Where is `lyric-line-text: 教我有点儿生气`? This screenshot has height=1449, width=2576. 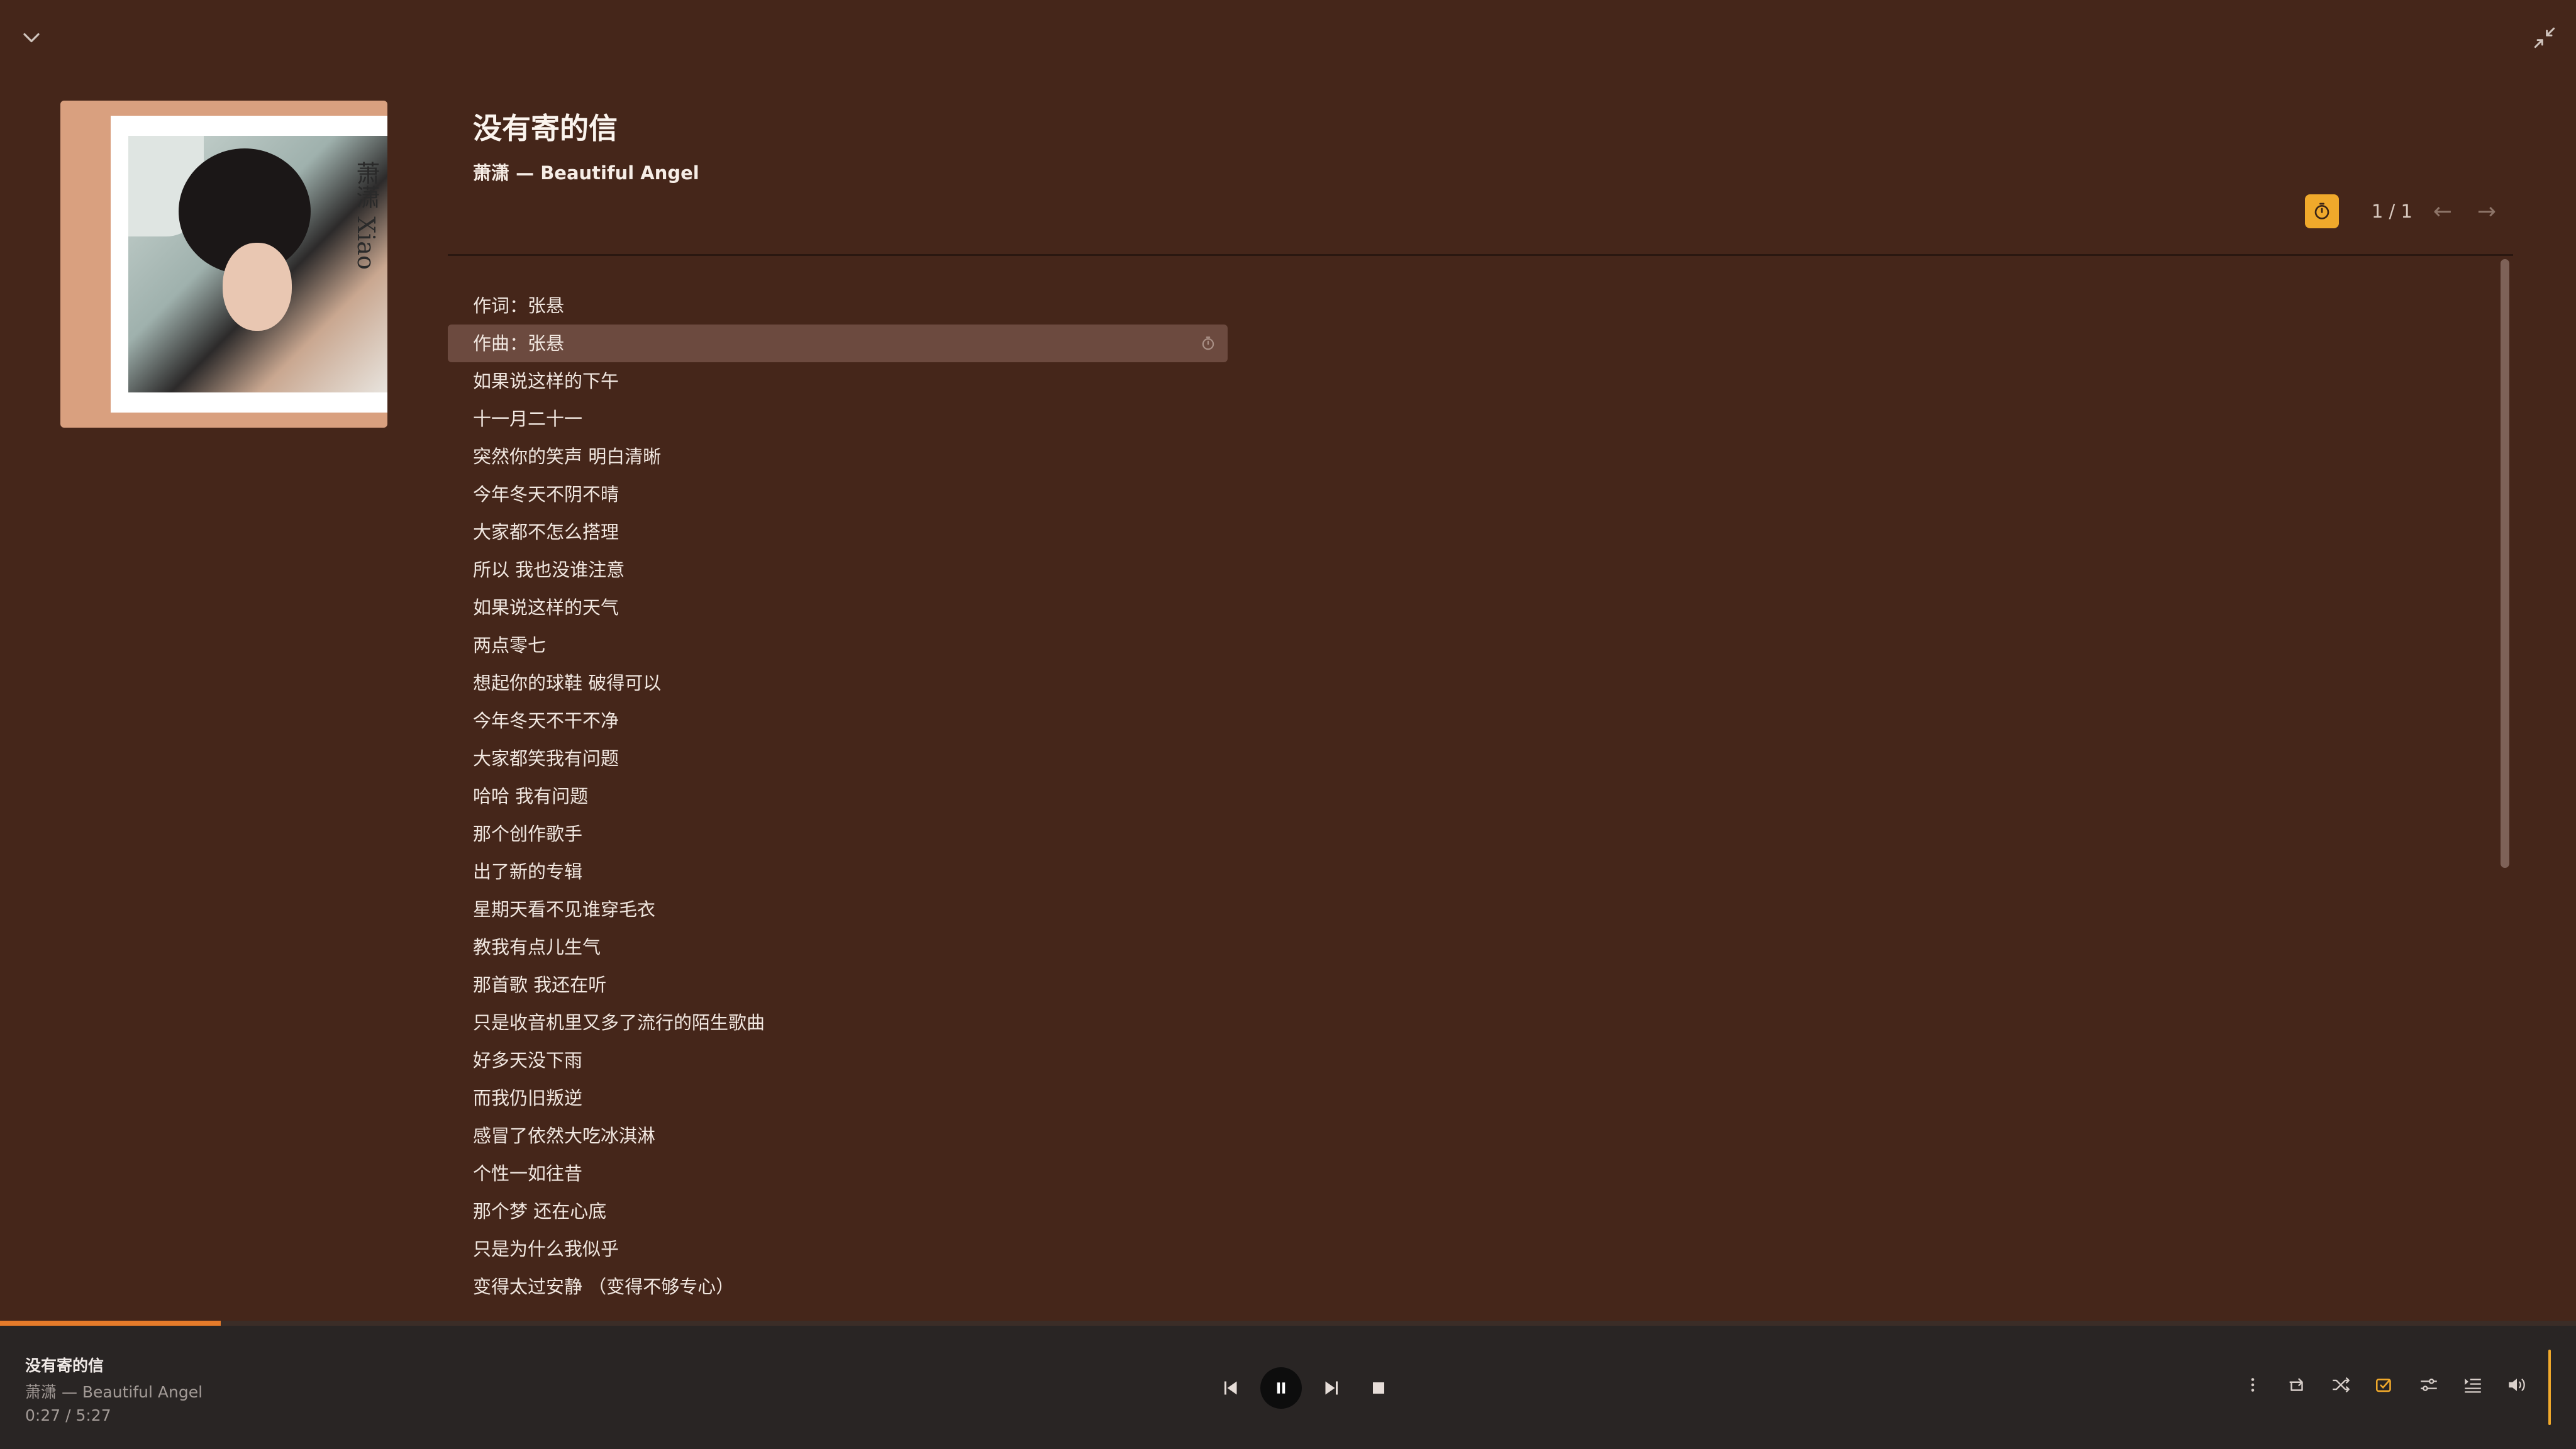
lyric-line-text: 教我有点儿生气 is located at coordinates (537, 947).